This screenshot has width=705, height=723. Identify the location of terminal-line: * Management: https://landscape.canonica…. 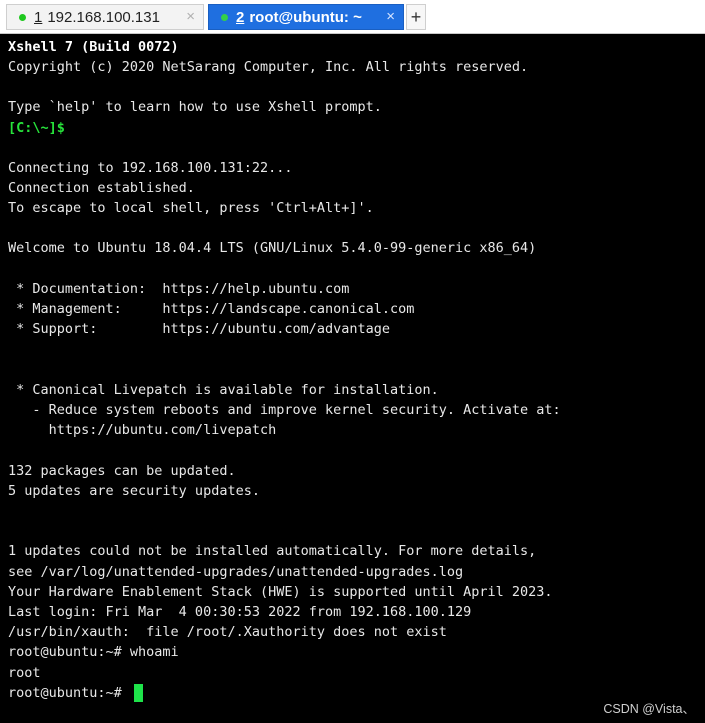
(211, 309).